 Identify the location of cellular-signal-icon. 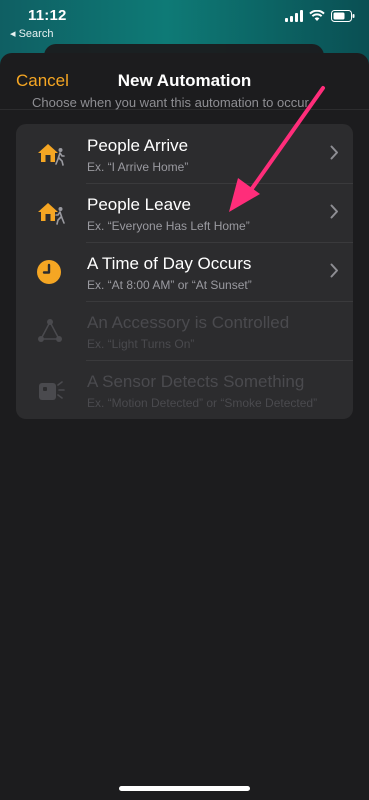
(294, 16).